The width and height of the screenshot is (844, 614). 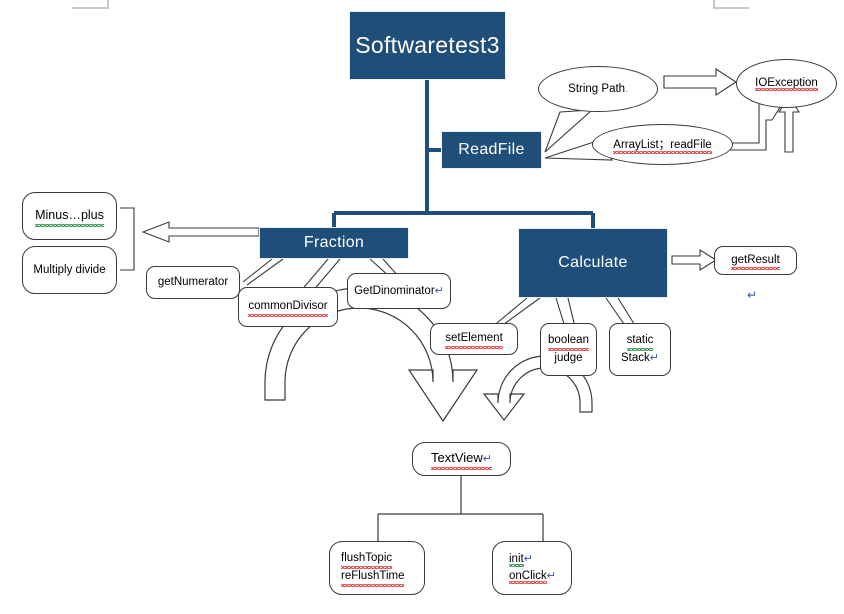 What do you see at coordinates (90, 8) in the screenshot?
I see `page-margin-marker-left` at bounding box center [90, 8].